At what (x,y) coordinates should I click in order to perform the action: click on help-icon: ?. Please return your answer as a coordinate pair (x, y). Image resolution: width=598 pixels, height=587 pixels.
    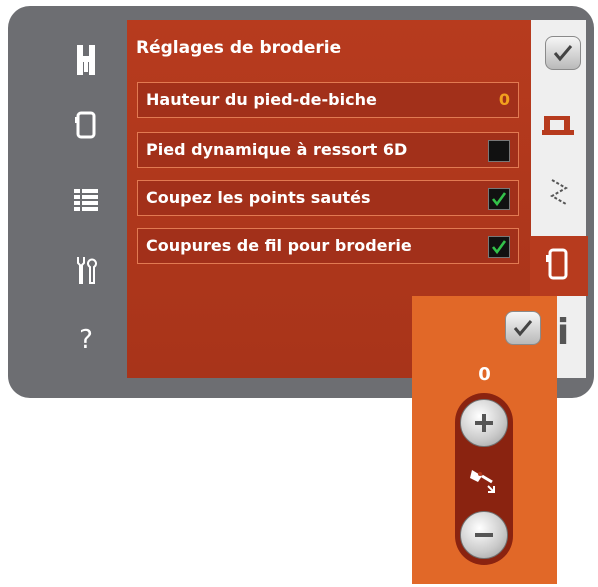
    Looking at the image, I should click on (86, 340).